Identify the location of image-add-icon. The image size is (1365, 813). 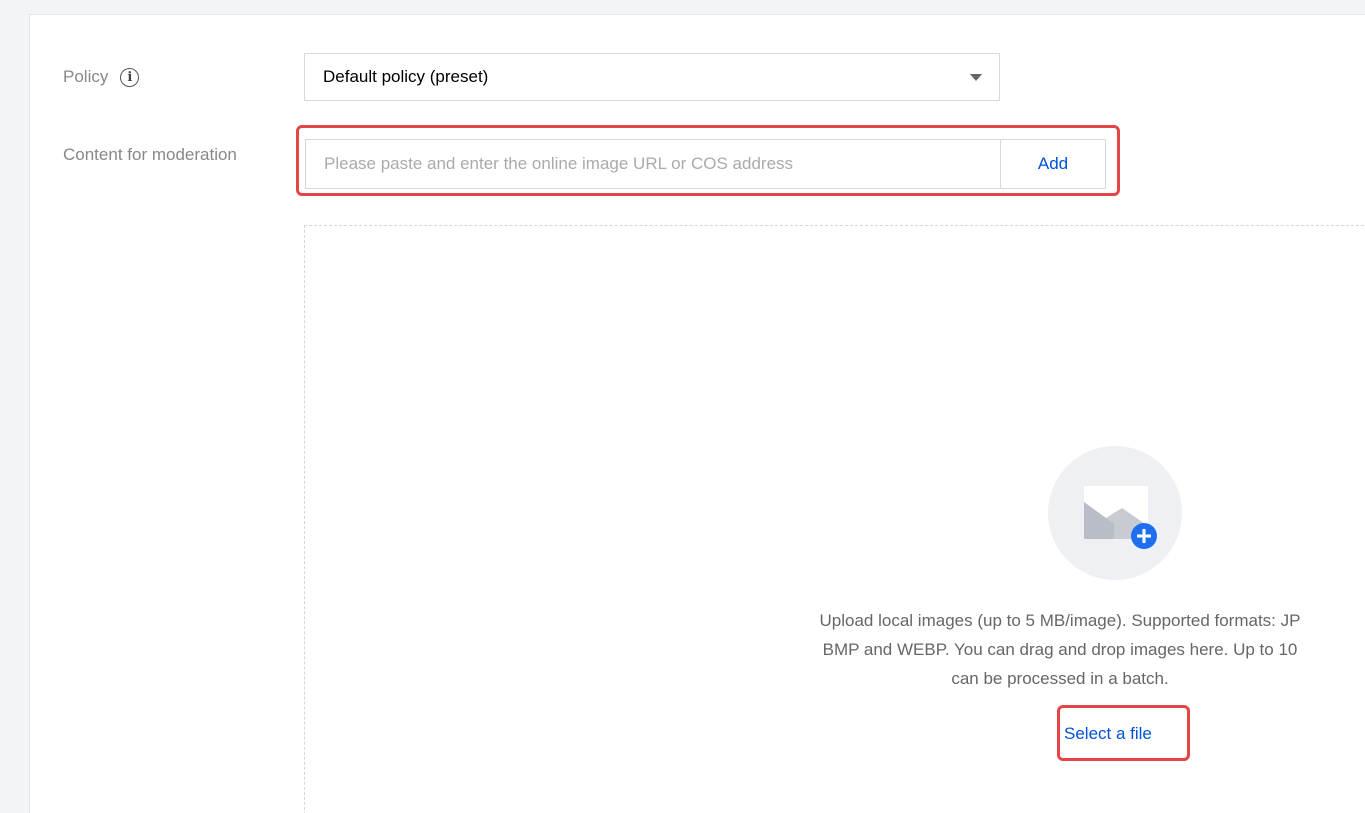
(1115, 513).